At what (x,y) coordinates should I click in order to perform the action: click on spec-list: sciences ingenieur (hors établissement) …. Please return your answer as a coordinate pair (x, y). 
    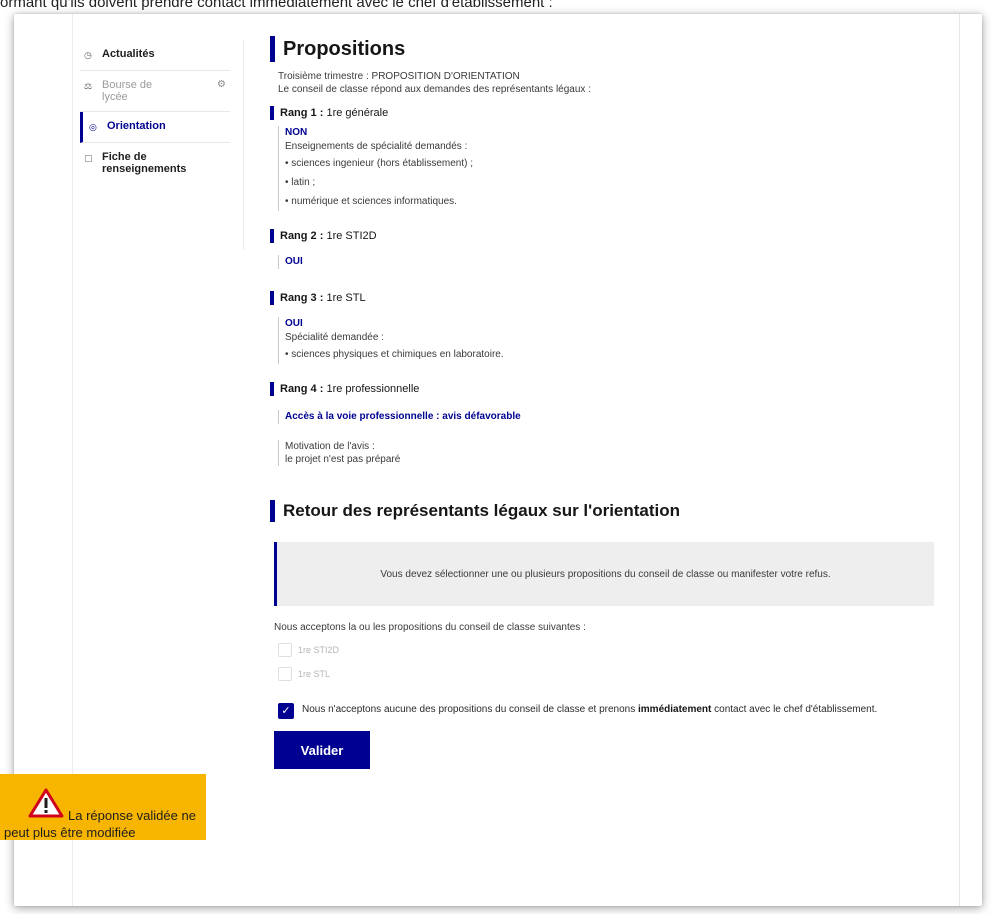
    Looking at the image, I should click on (610, 182).